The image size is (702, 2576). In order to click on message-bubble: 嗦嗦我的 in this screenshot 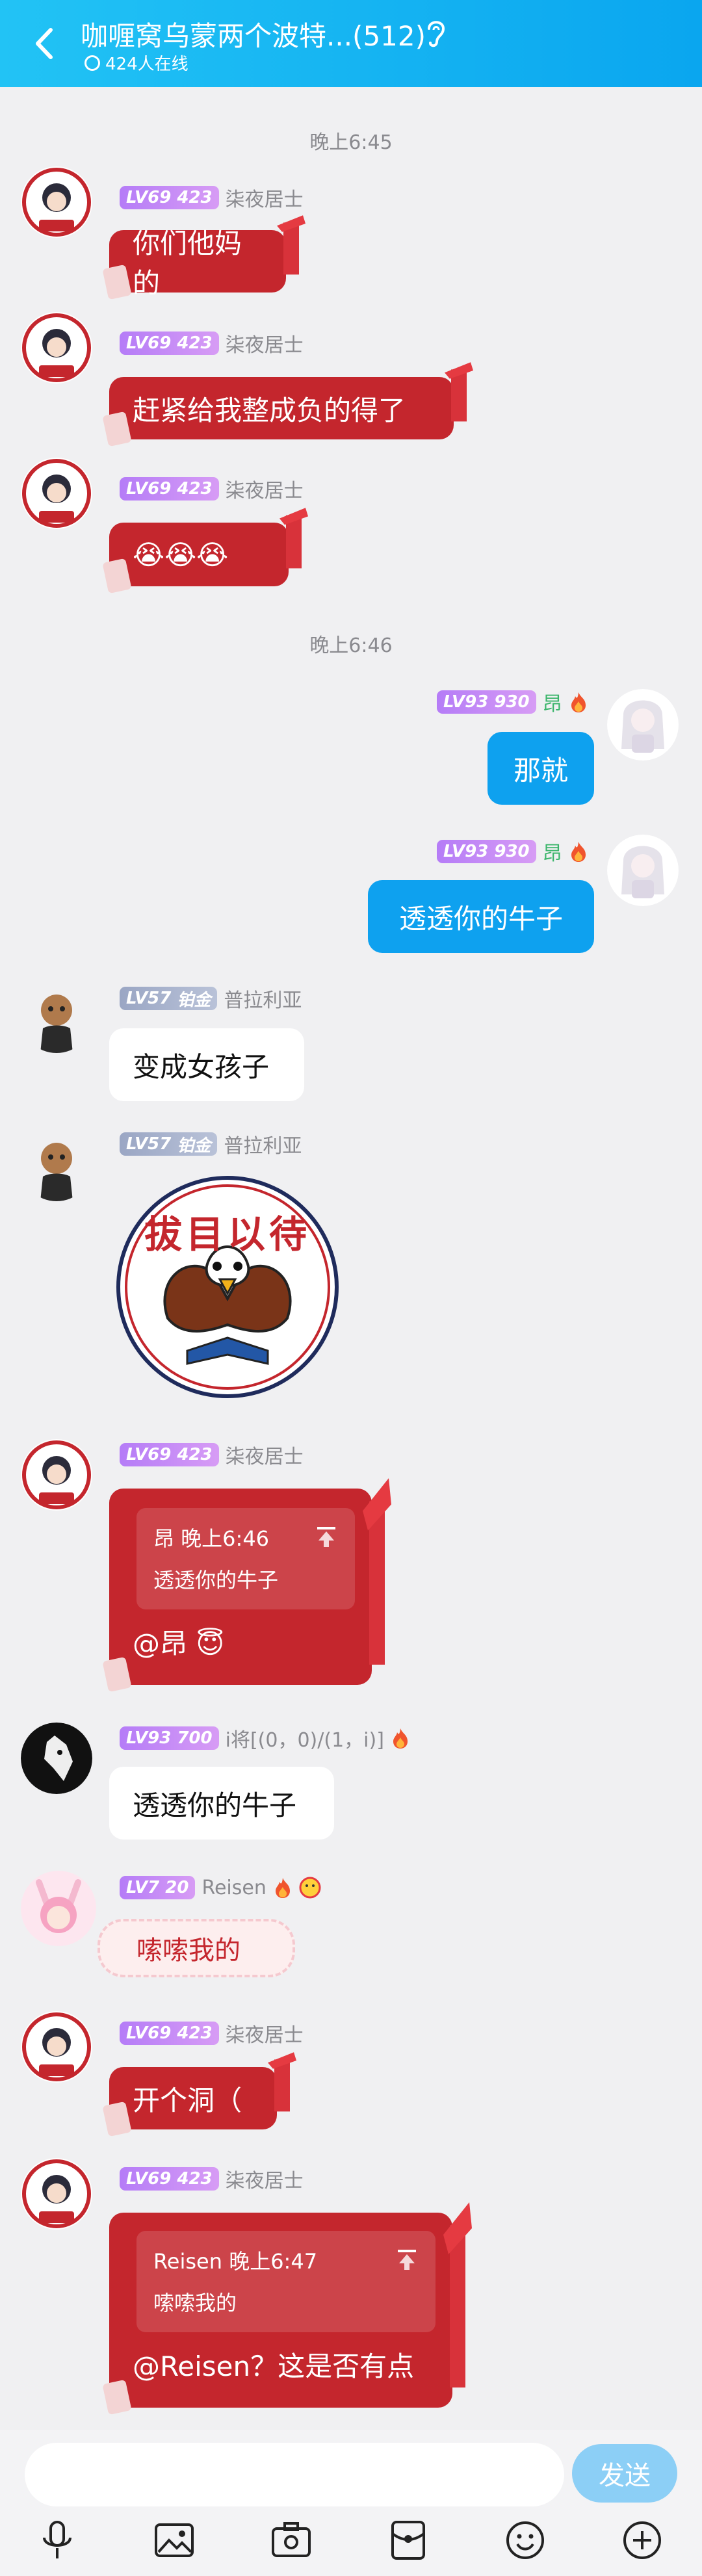, I will do `click(197, 1948)`.